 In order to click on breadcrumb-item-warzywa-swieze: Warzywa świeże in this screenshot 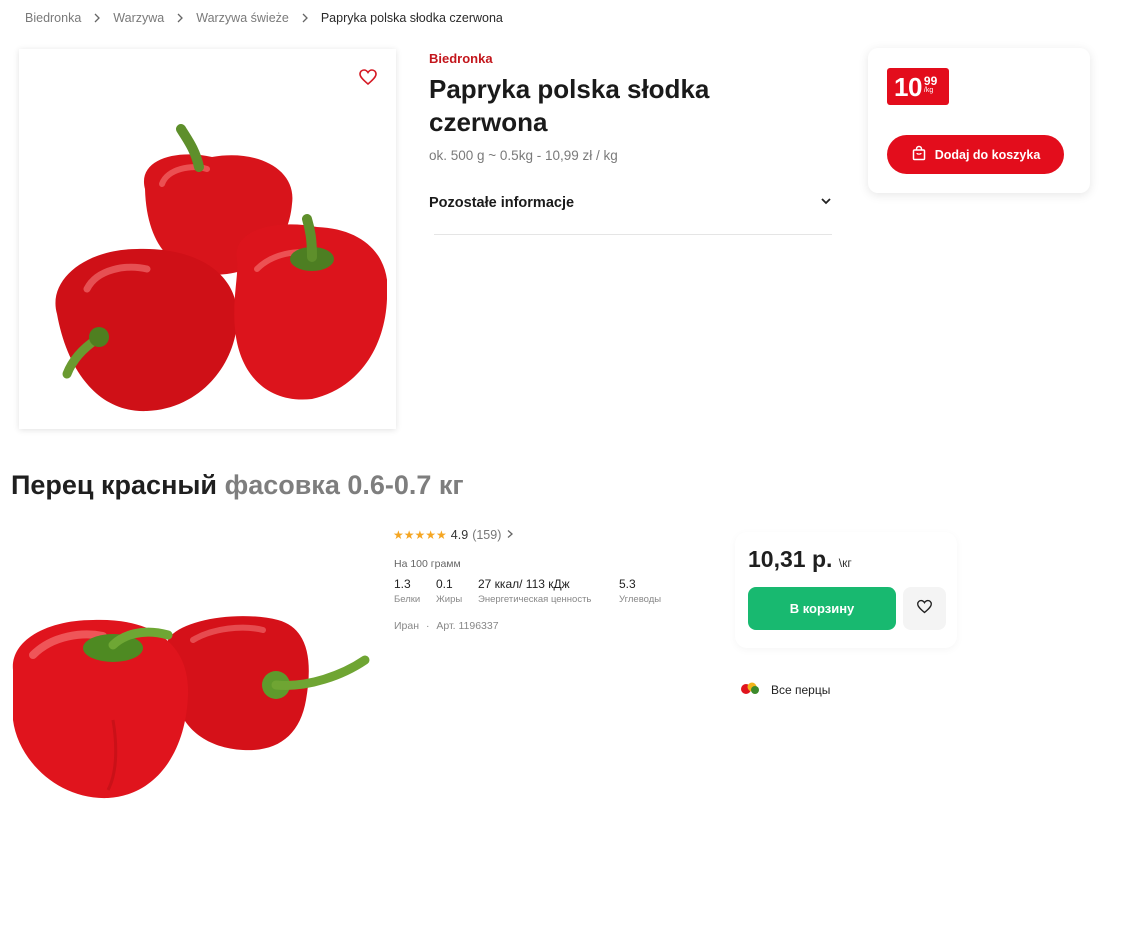, I will do `click(242, 18)`.